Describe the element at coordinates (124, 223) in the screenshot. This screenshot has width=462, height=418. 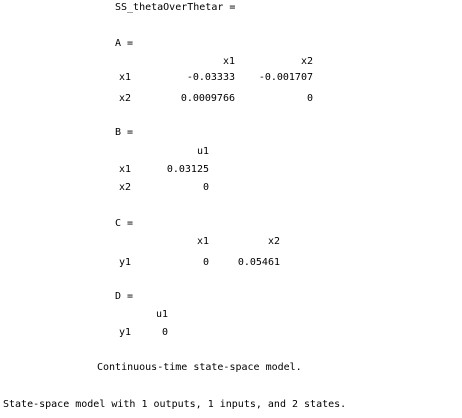
I see `matrix-c-header: C =` at that location.